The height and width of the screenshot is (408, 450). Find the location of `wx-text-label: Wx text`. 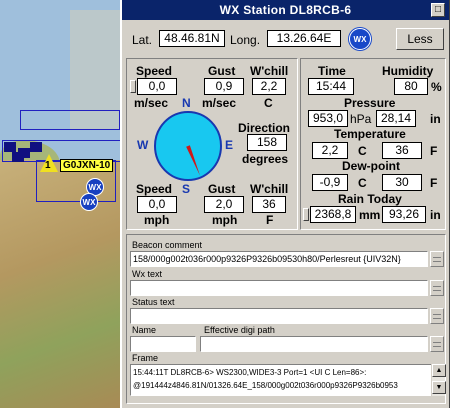

wx-text-label: Wx text is located at coordinates (147, 274).